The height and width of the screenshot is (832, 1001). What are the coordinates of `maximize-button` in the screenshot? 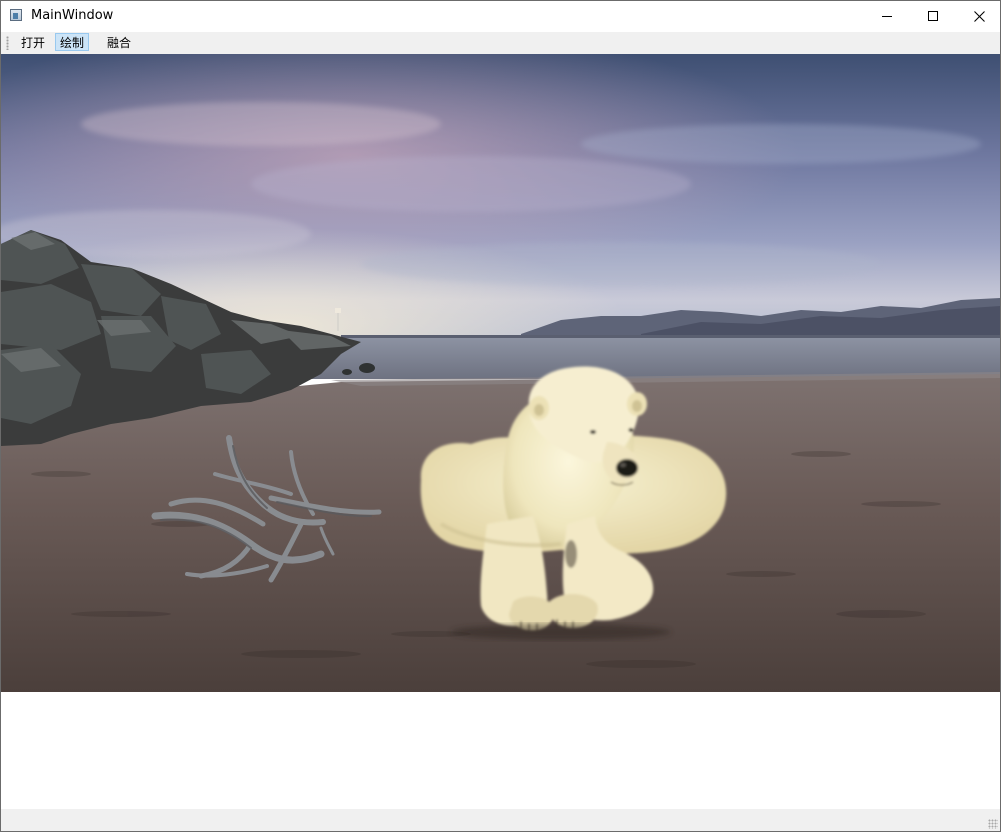 It's located at (933, 16).